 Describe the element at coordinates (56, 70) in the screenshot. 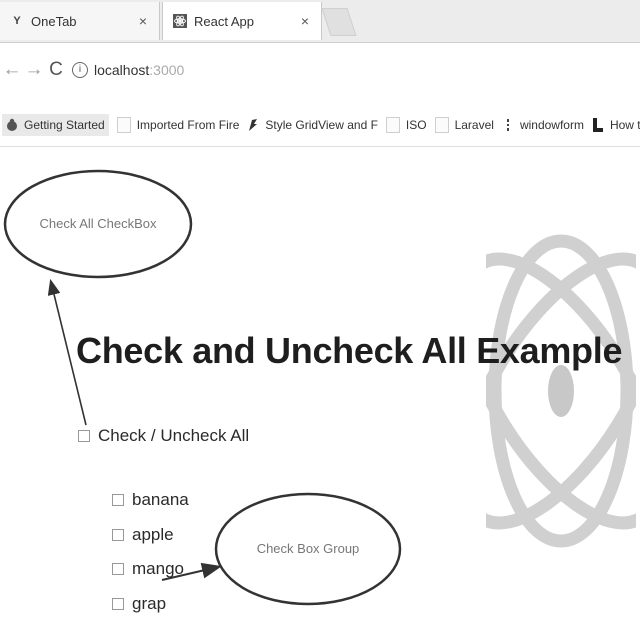

I see `reload-button: C` at that location.